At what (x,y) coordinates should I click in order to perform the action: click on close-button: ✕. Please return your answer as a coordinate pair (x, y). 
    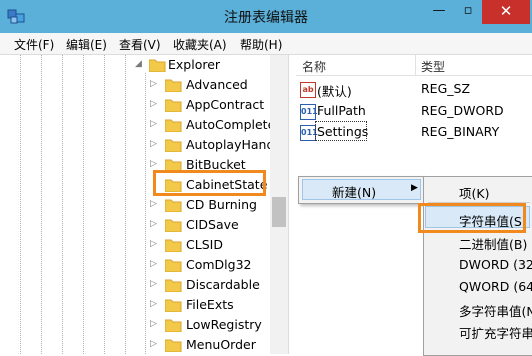
    Looking at the image, I should click on (506, 12).